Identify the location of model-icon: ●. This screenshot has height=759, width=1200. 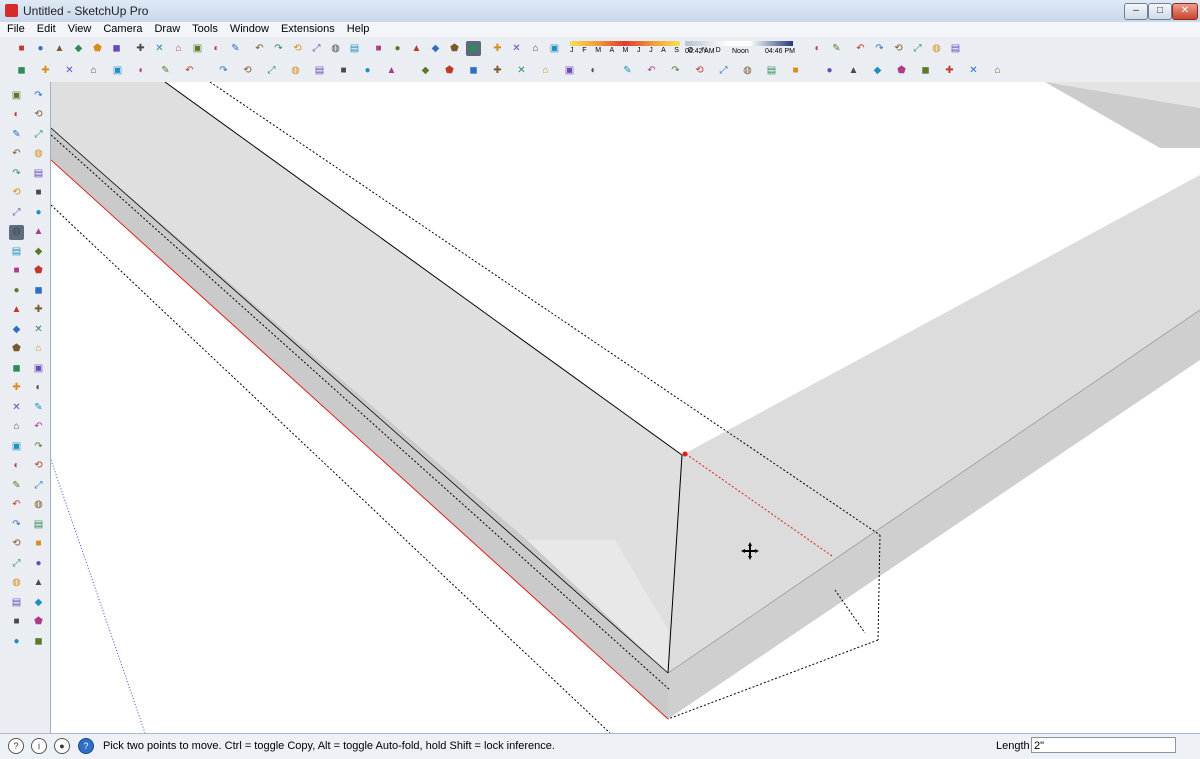
(16, 641).